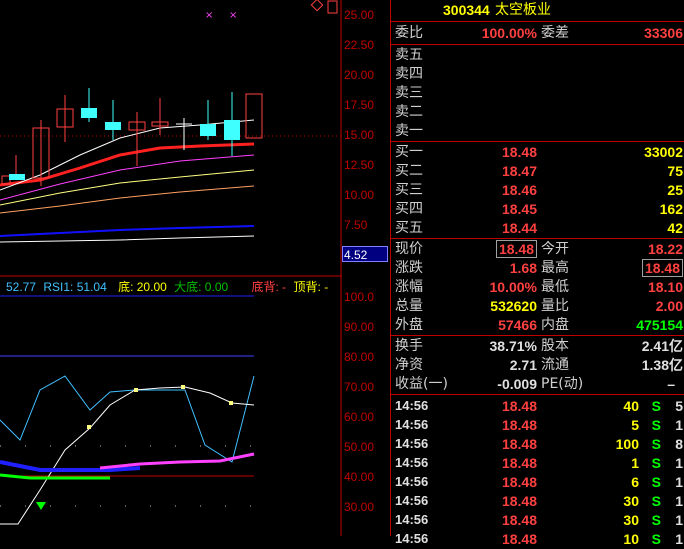 This screenshot has width=684, height=549. I want to click on tick-row: 14:56 18.48 1 S 1, so click(537, 463).